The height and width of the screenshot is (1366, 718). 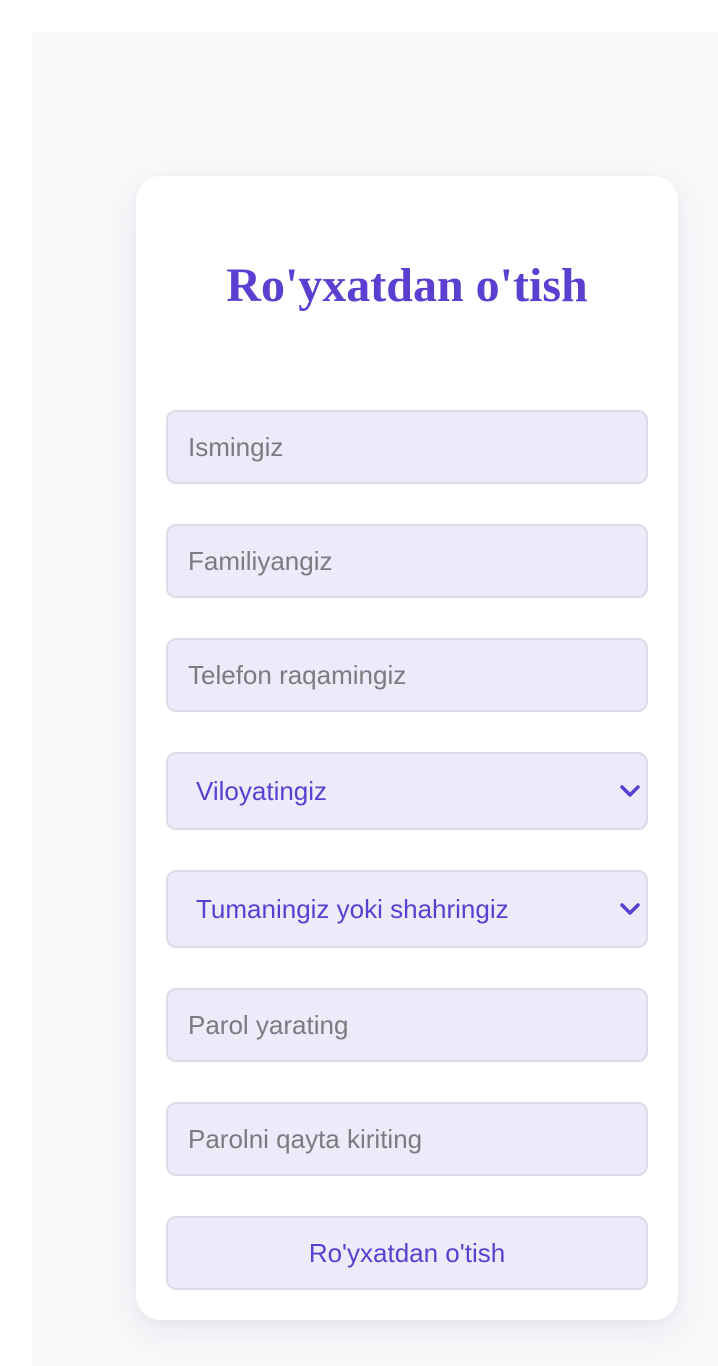 What do you see at coordinates (407, 791) in the screenshot?
I see `region-select: Viloyatingiz` at bounding box center [407, 791].